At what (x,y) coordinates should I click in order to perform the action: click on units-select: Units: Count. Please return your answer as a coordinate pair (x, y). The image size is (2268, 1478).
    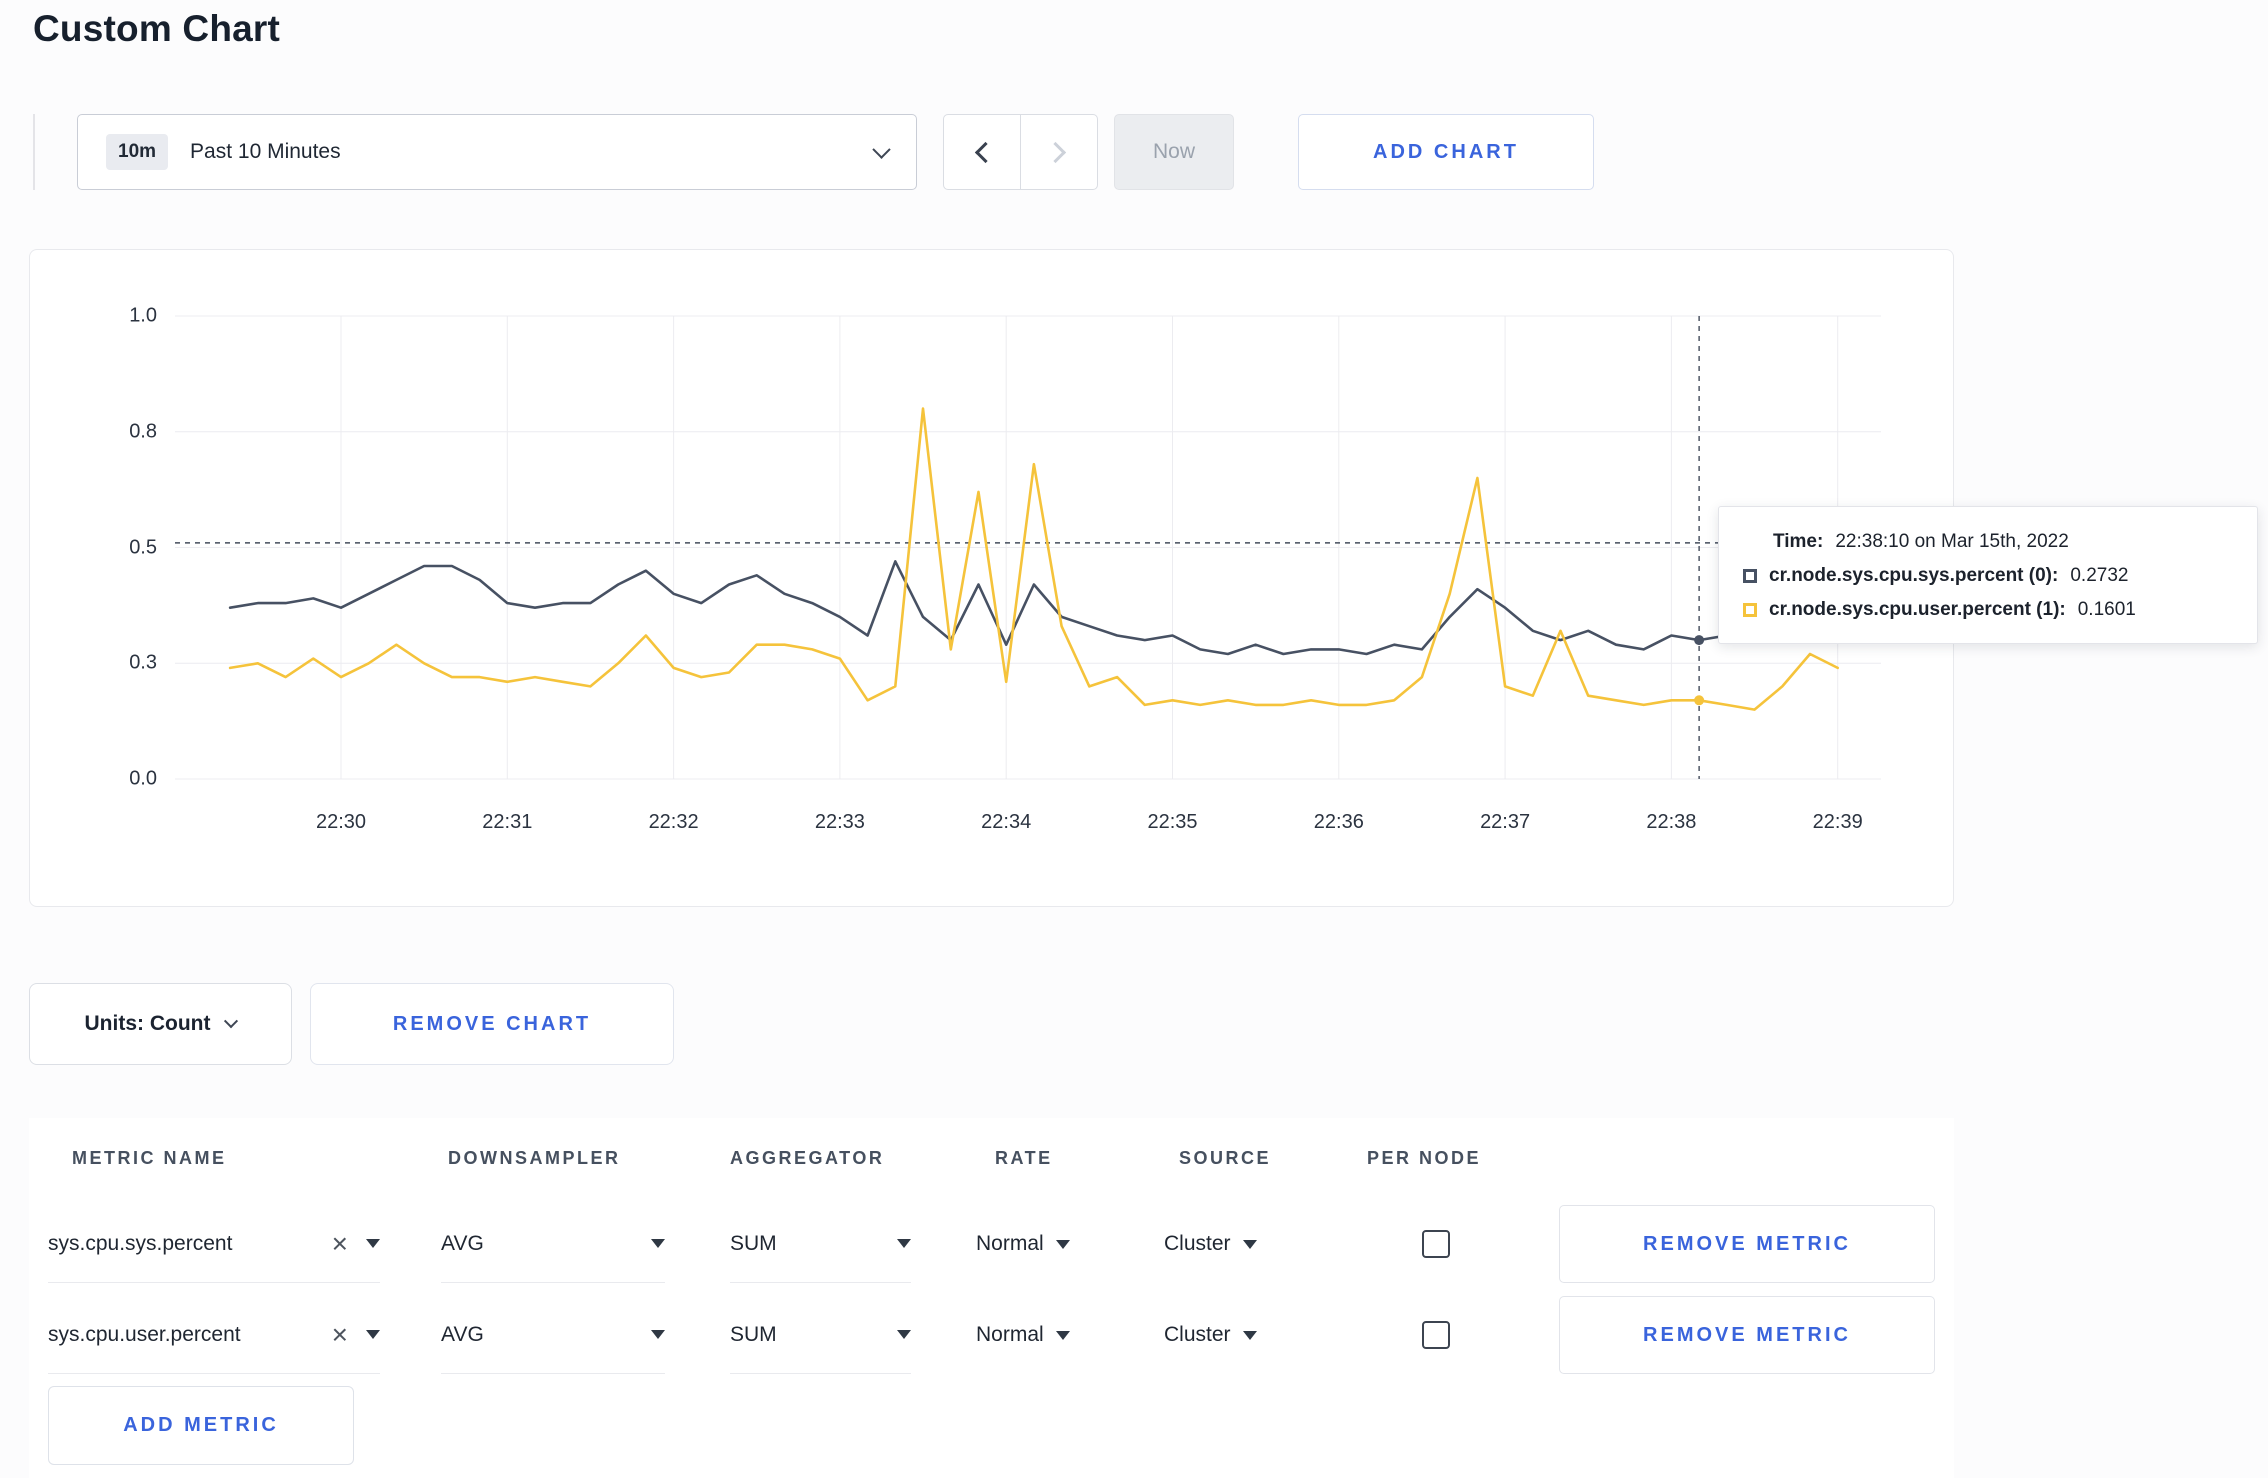
    Looking at the image, I should click on (160, 1024).